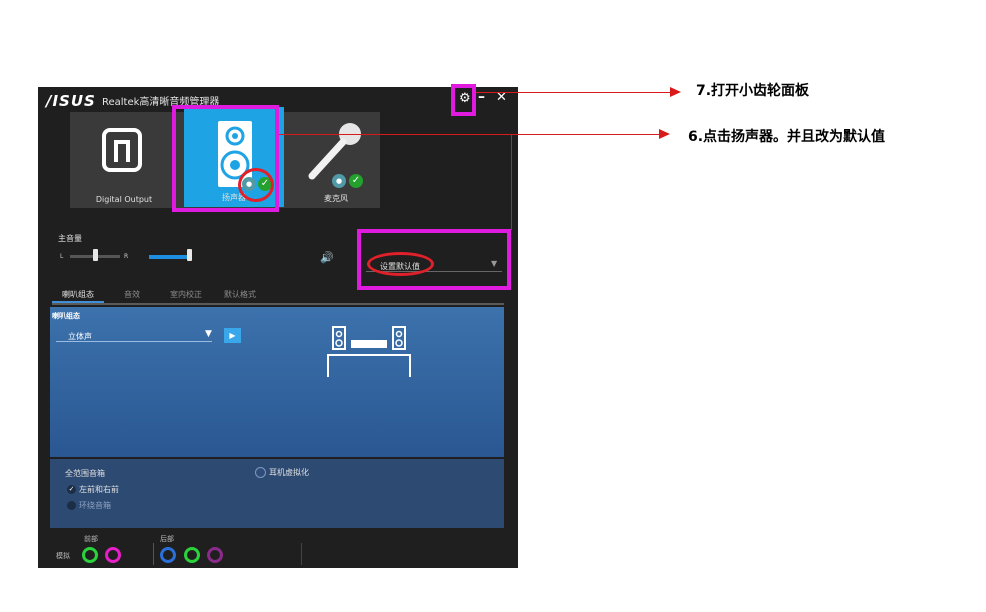  I want to click on annotation-step-6: 6.点击扬声器。并且改为默认值, so click(787, 137).